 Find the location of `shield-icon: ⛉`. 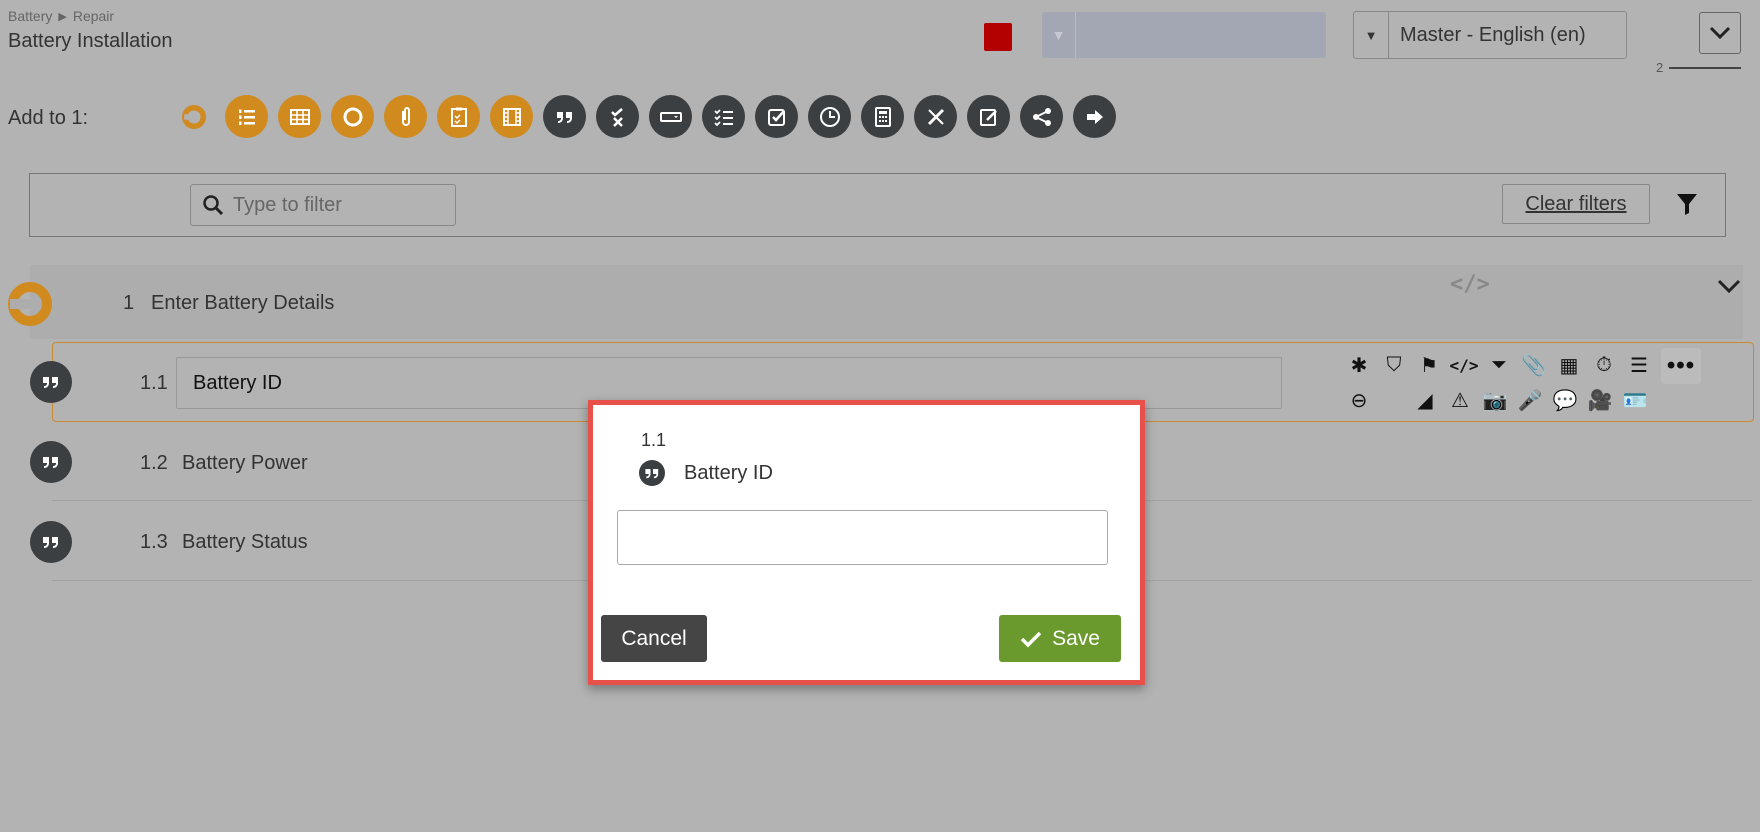

shield-icon: ⛉ is located at coordinates (1394, 365).